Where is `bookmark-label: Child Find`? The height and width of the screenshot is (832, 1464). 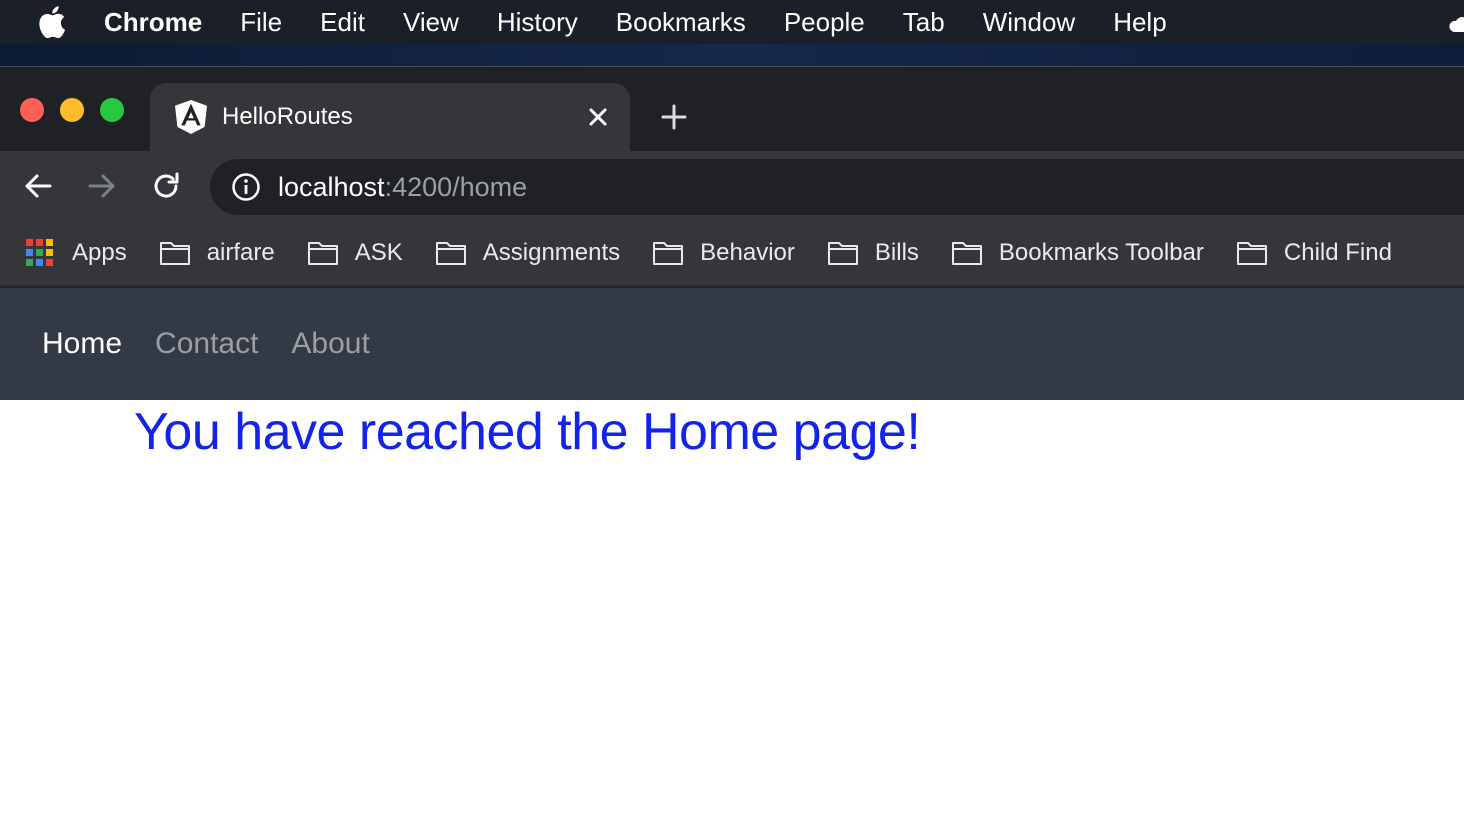
bookmark-label: Child Find is located at coordinates (1337, 252).